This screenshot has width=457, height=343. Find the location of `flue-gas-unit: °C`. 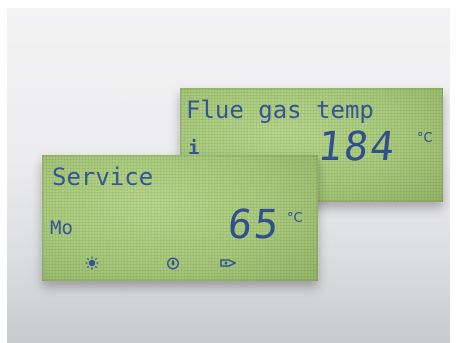

flue-gas-unit: °C is located at coordinates (425, 138).